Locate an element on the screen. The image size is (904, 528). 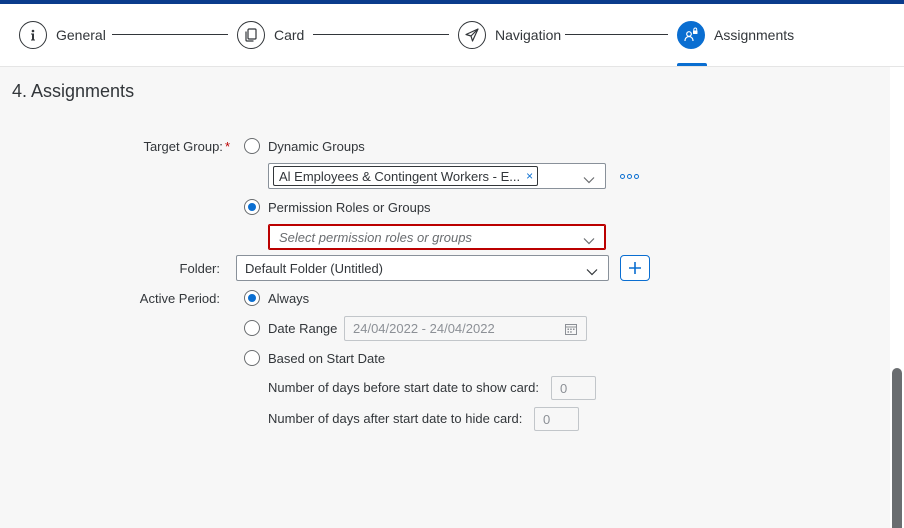
days-after-input: 0 is located at coordinates (556, 419).